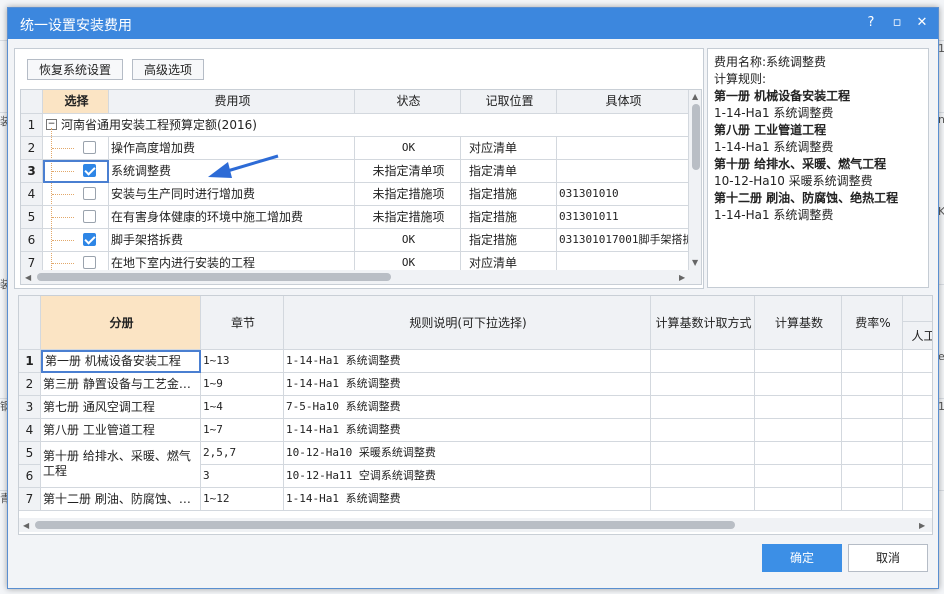 The image size is (944, 594). What do you see at coordinates (242, 476) in the screenshot?
I see `chapter-cell: 3` at bounding box center [242, 476].